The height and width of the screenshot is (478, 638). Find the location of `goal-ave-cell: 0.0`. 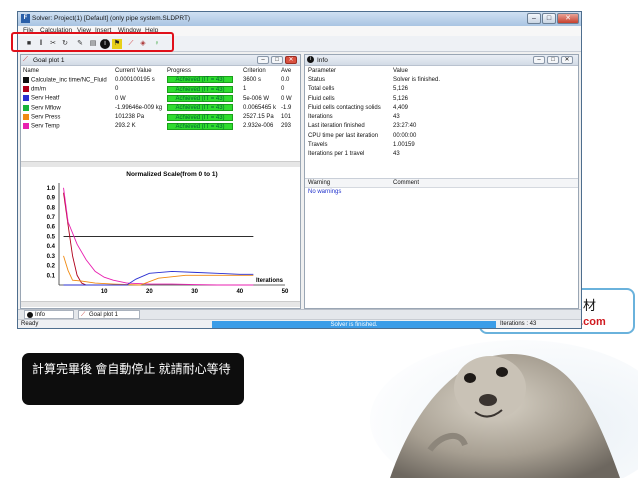

goal-ave-cell: 0.0 is located at coordinates (285, 79).